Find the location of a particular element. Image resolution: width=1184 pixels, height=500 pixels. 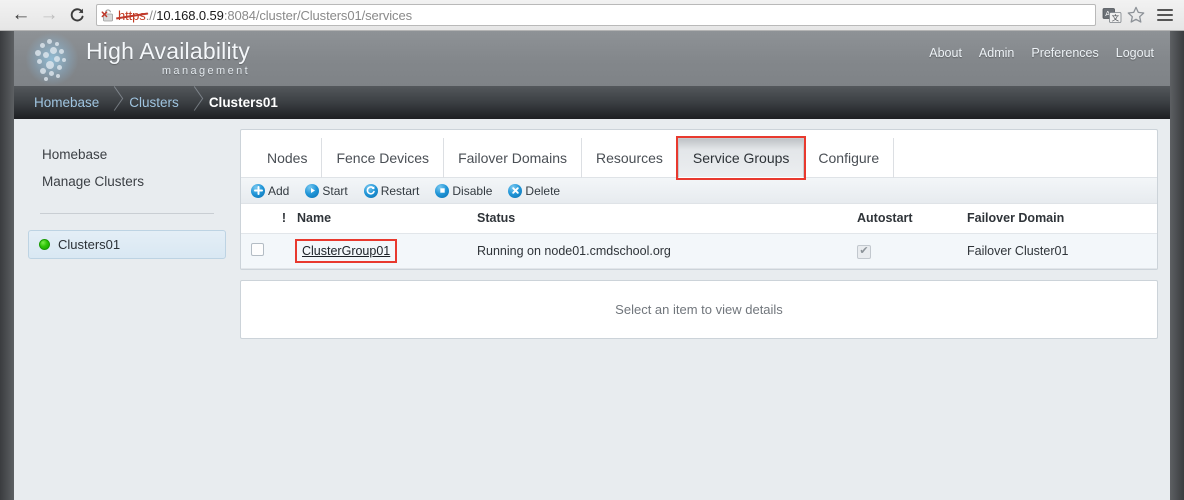

disable-button-label: Disable is located at coordinates (472, 190).